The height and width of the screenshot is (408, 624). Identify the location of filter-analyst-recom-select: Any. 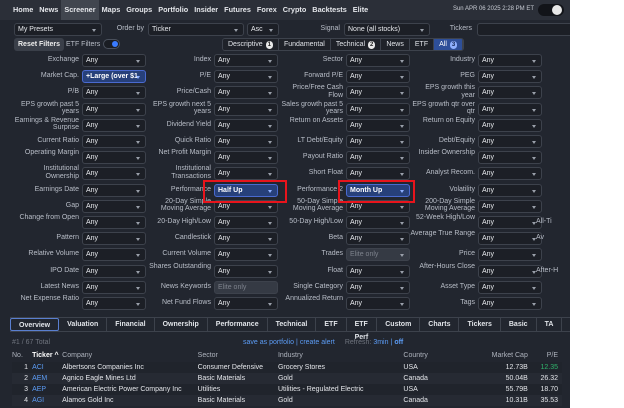
(510, 174).